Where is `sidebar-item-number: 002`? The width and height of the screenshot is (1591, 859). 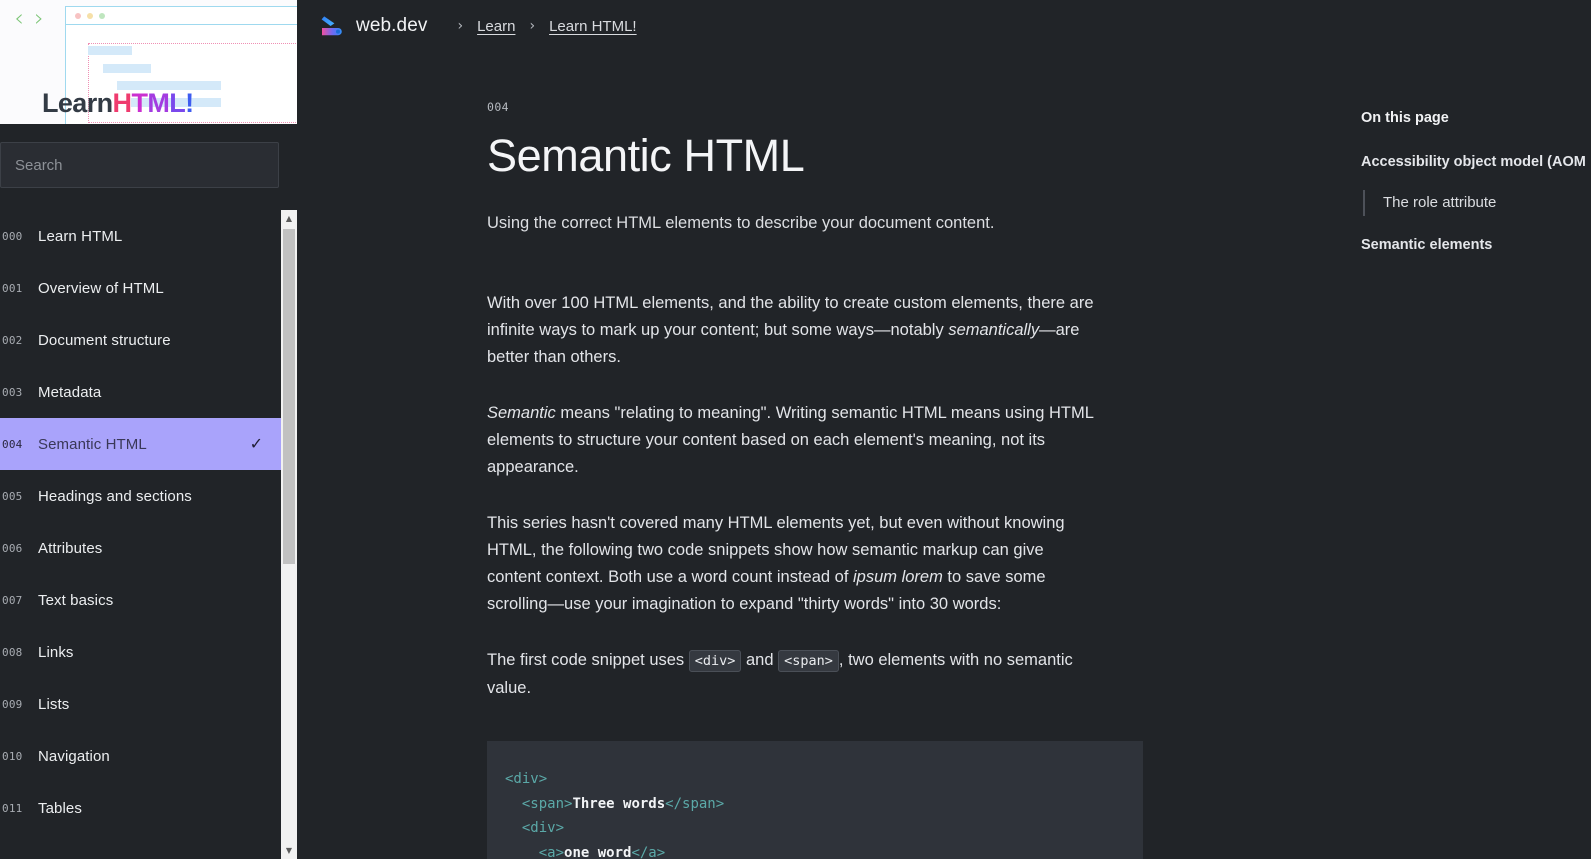 sidebar-item-number: 002 is located at coordinates (12, 340).